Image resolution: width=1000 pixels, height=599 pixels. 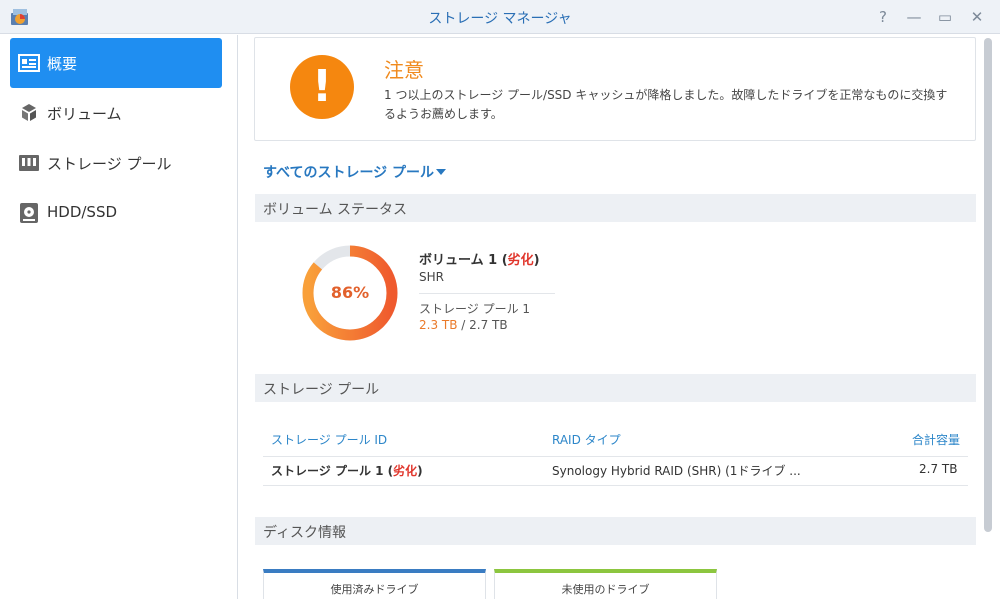 I want to click on unused-drives-card: 未使用のドライブ, so click(x=605, y=584).